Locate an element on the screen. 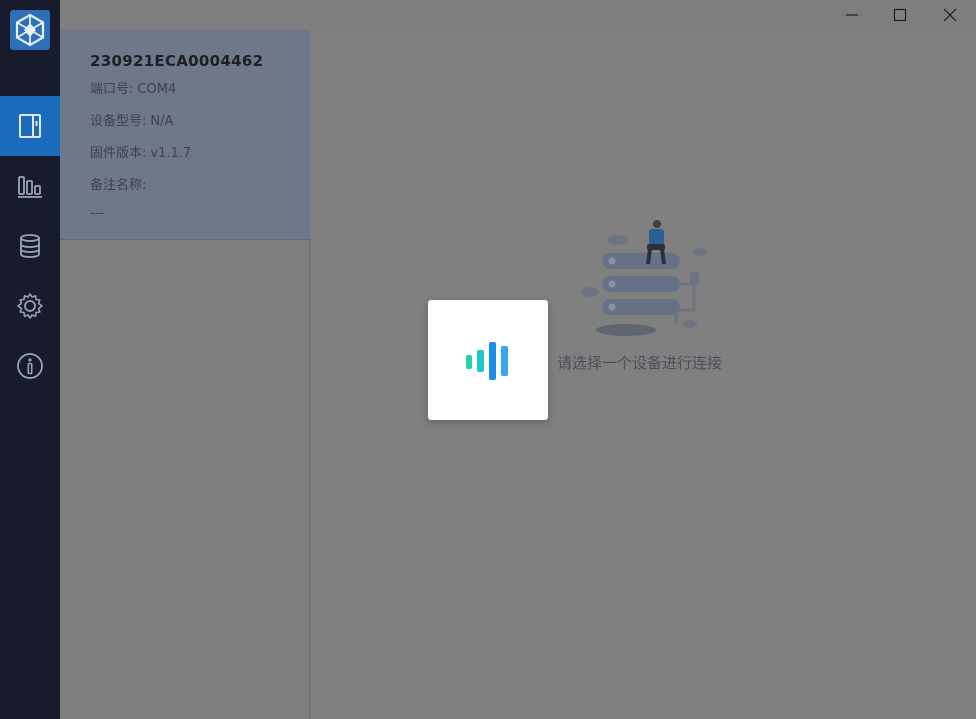  bar-chart-icon is located at coordinates (30, 187).